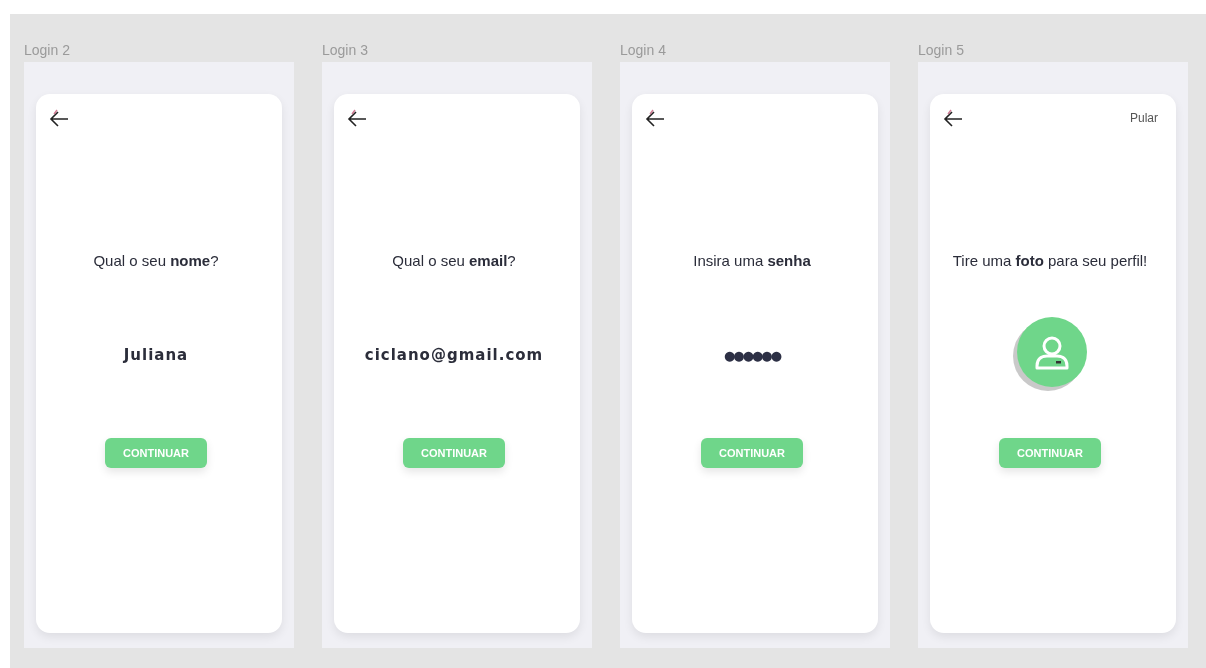 Image resolution: width=1206 pixels, height=668 pixels. I want to click on frame-label: Login 5, so click(941, 50).